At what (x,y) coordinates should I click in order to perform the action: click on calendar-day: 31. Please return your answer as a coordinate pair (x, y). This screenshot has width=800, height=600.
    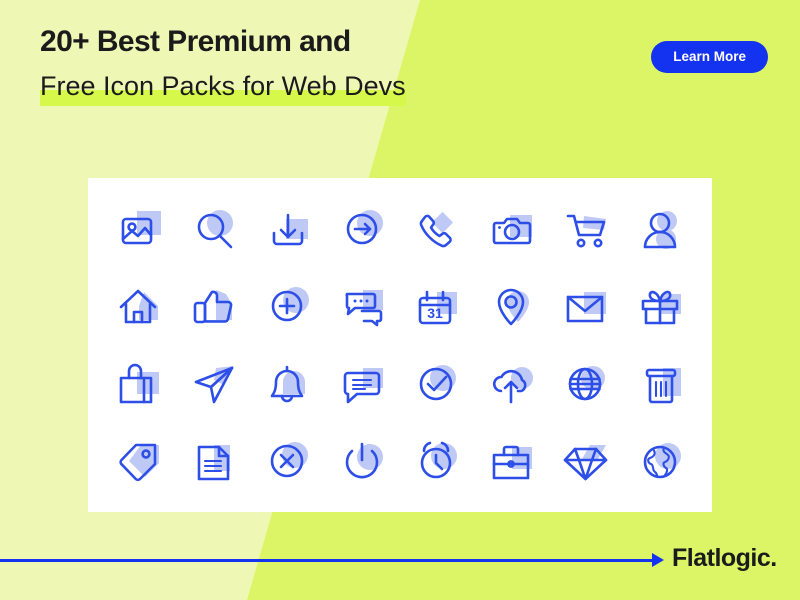
    Looking at the image, I should click on (435, 313).